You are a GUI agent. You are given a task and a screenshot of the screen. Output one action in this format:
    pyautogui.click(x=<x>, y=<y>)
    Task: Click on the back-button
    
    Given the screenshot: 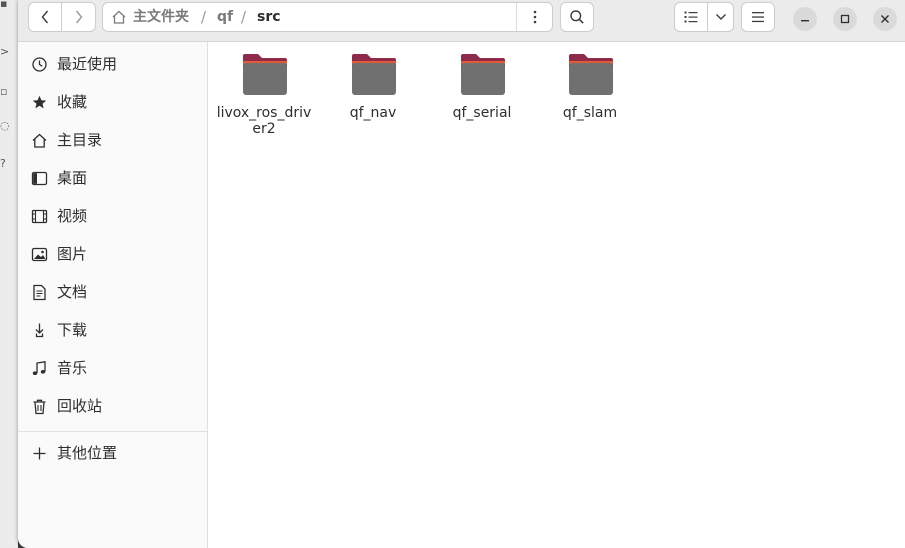 What is the action you would take?
    pyautogui.click(x=45, y=17)
    